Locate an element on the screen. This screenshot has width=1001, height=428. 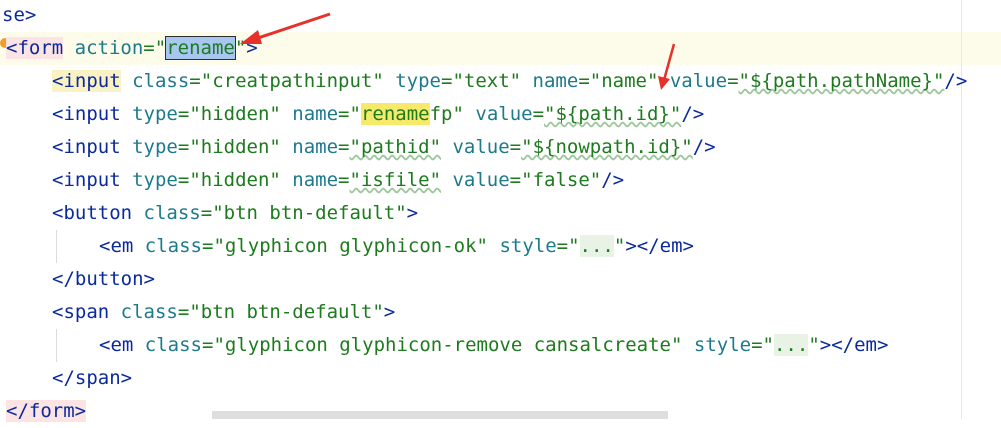
code-line-7: <button class="btn btn-default"> is located at coordinates (235, 213).